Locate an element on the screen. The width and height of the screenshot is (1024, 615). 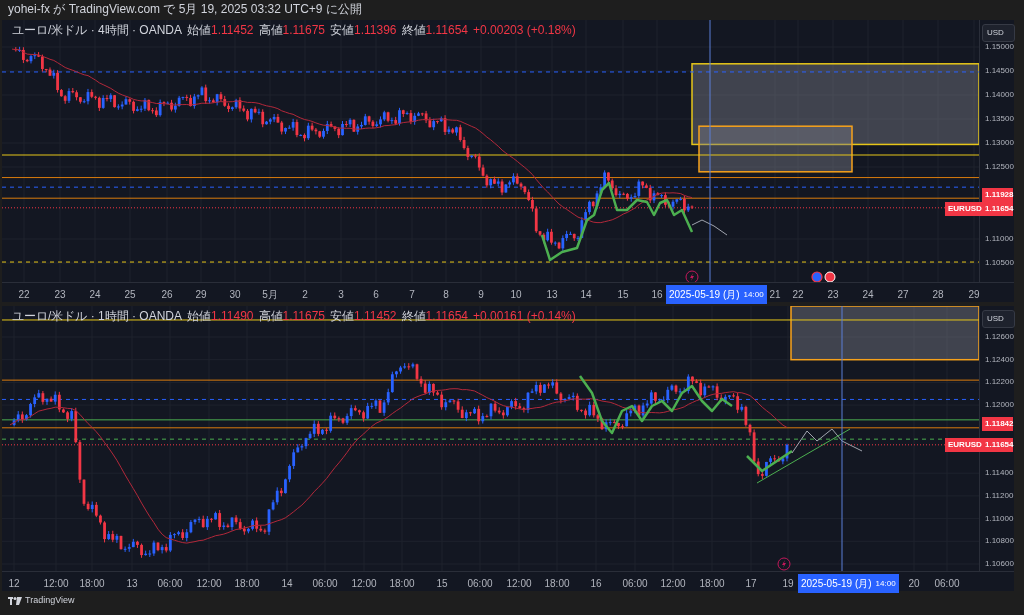
price-tick: 1.12500 is located at coordinates (999, 167).